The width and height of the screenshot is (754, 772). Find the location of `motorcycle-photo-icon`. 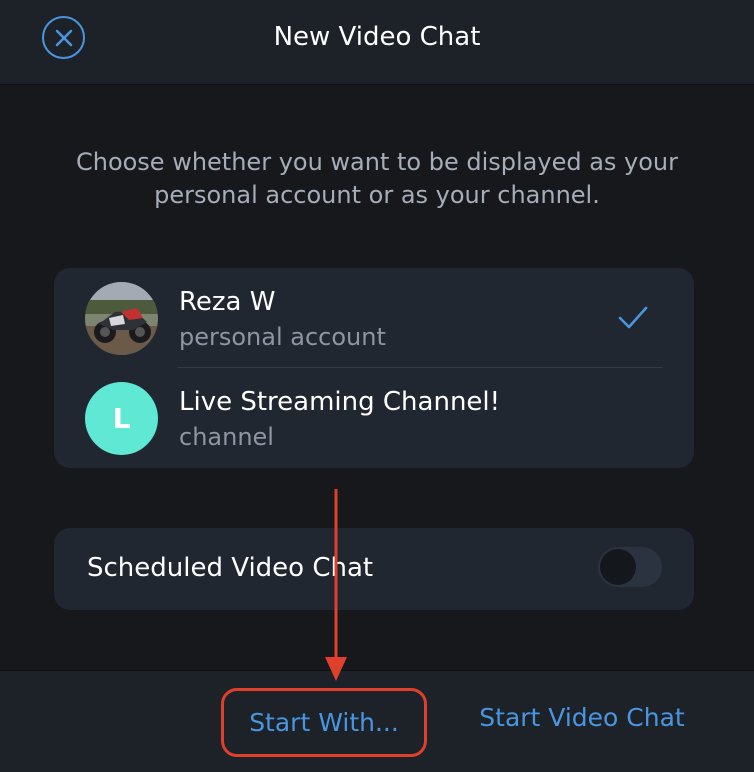

motorcycle-photo-icon is located at coordinates (121, 318).